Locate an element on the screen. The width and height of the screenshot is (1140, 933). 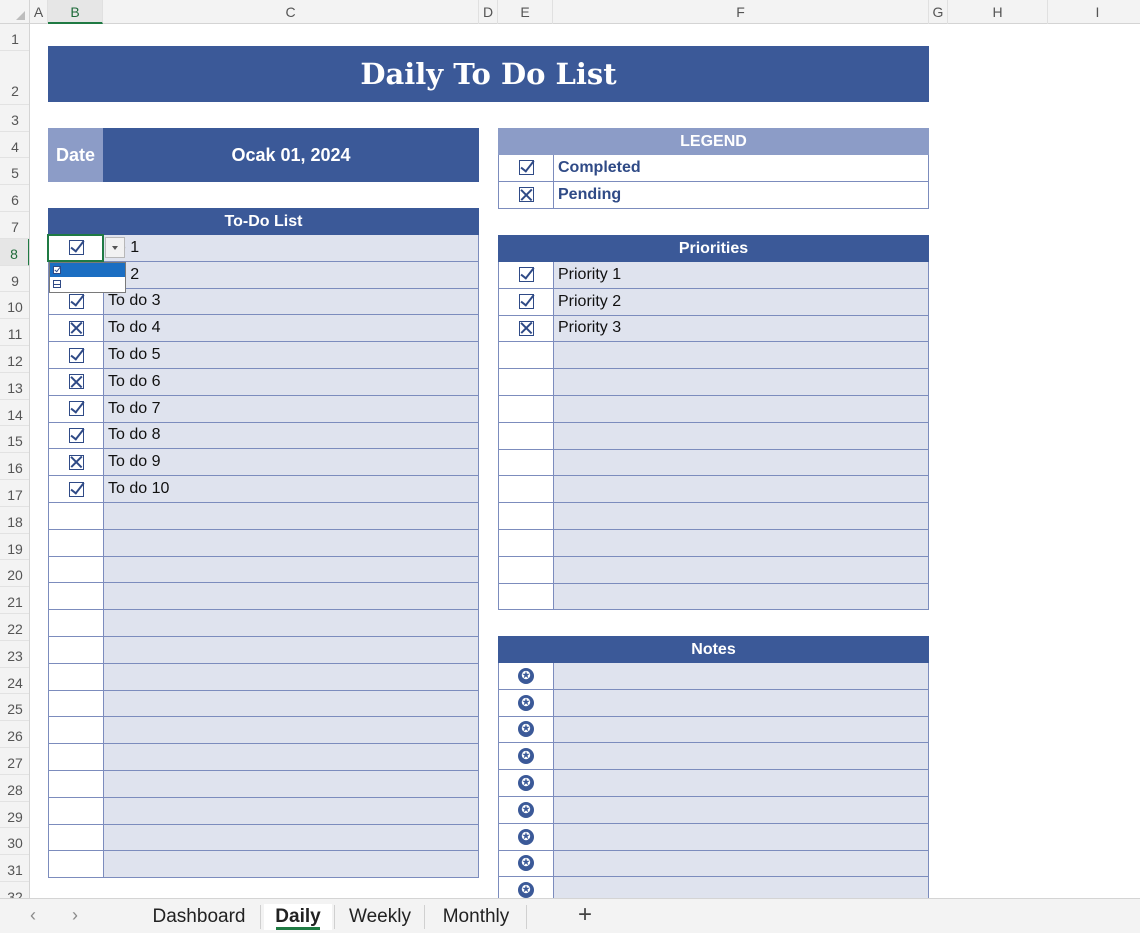
todo-text-cell: do 2 is located at coordinates (291, 274).